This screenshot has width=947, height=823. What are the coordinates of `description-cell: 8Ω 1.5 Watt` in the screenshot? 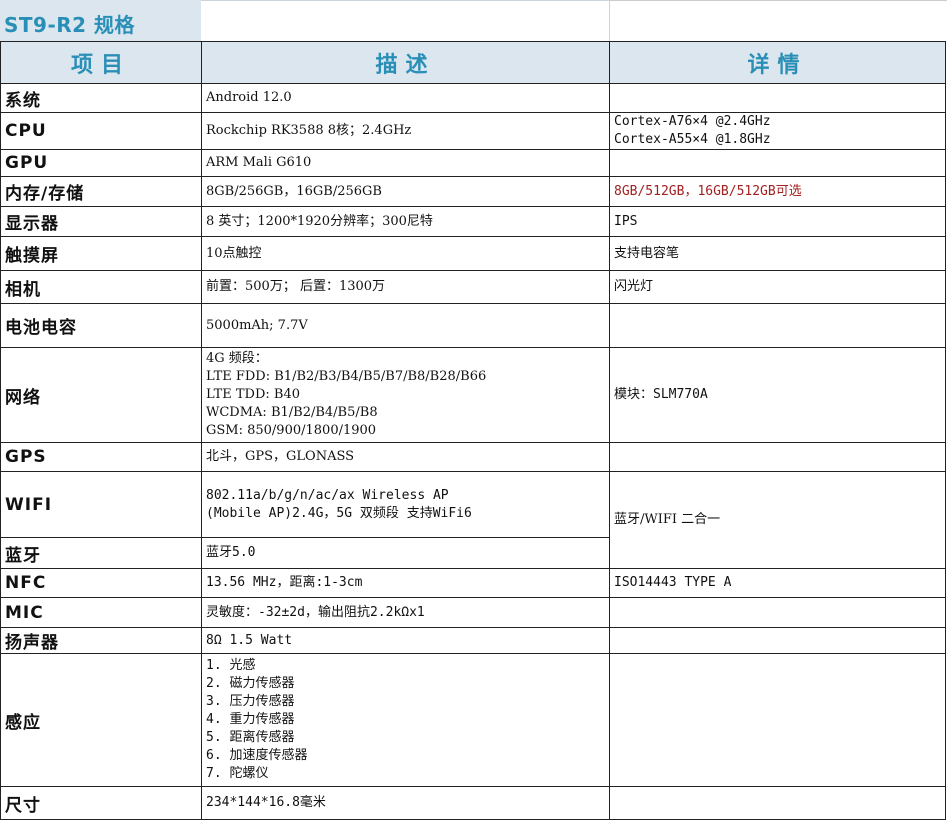 It's located at (405, 640).